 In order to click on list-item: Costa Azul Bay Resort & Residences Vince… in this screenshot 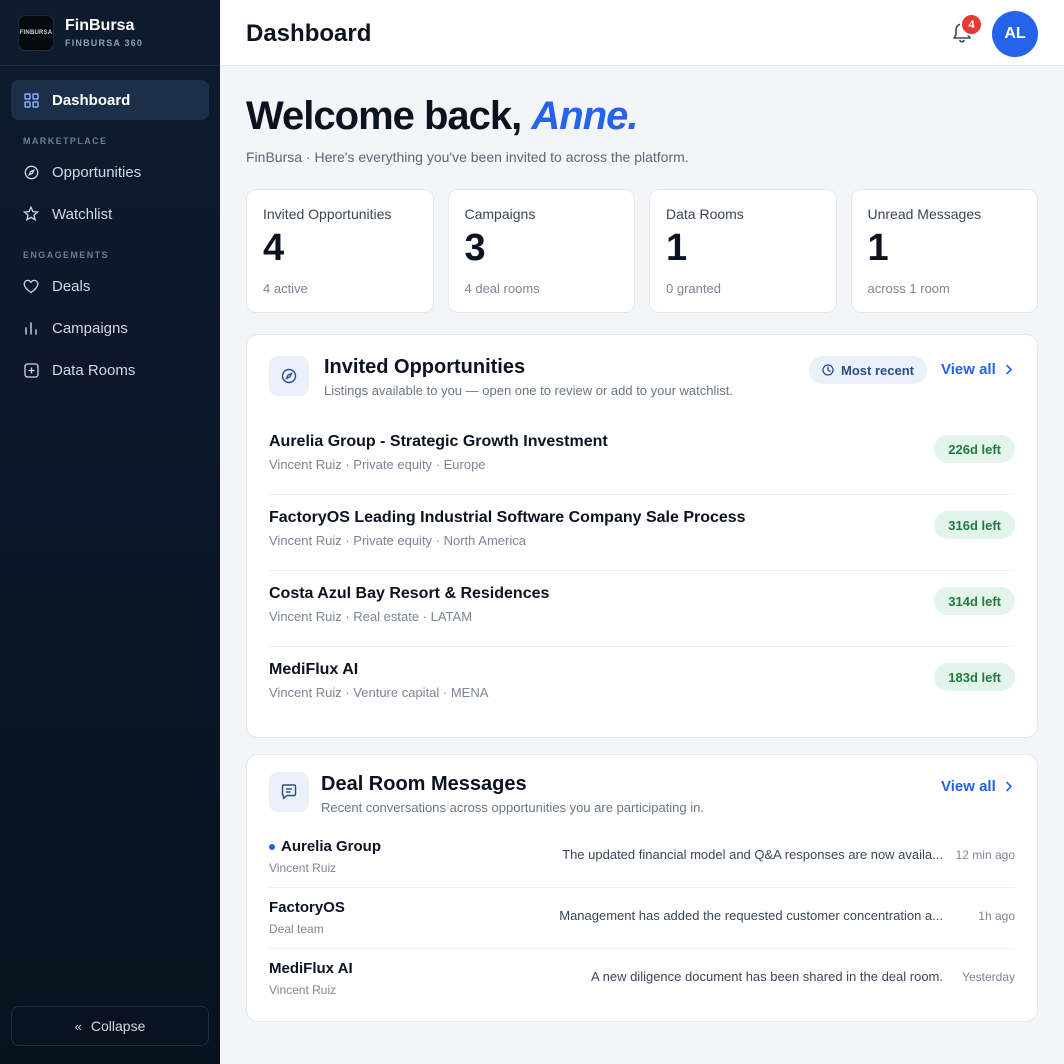, I will do `click(642, 609)`.